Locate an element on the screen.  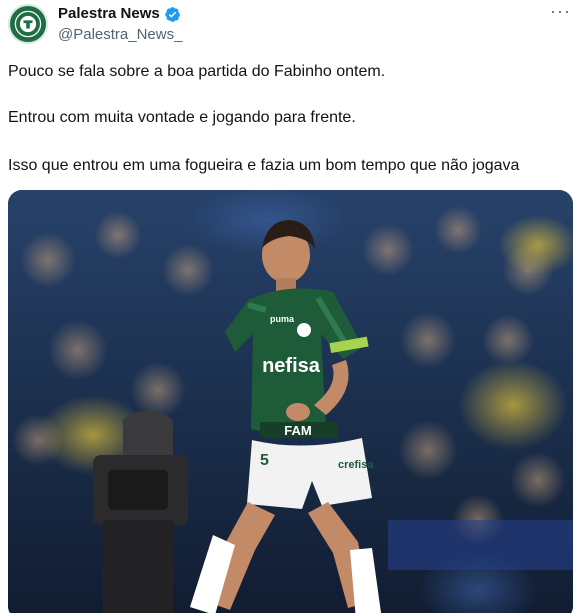
display-name: Palestra News is located at coordinates (119, 14).